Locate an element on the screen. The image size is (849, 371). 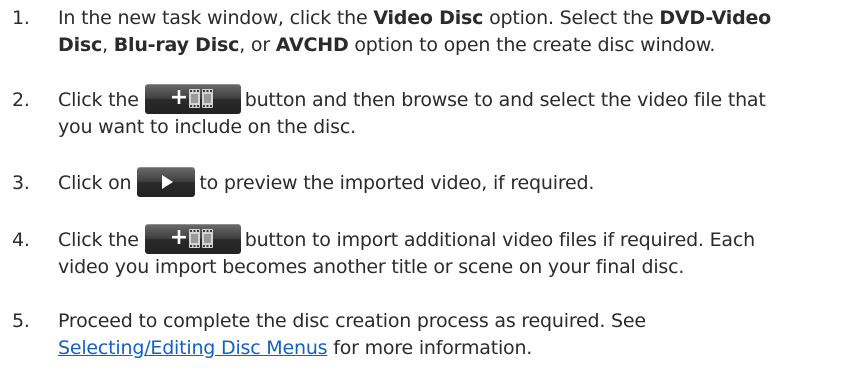
play-icon is located at coordinates (168, 181).